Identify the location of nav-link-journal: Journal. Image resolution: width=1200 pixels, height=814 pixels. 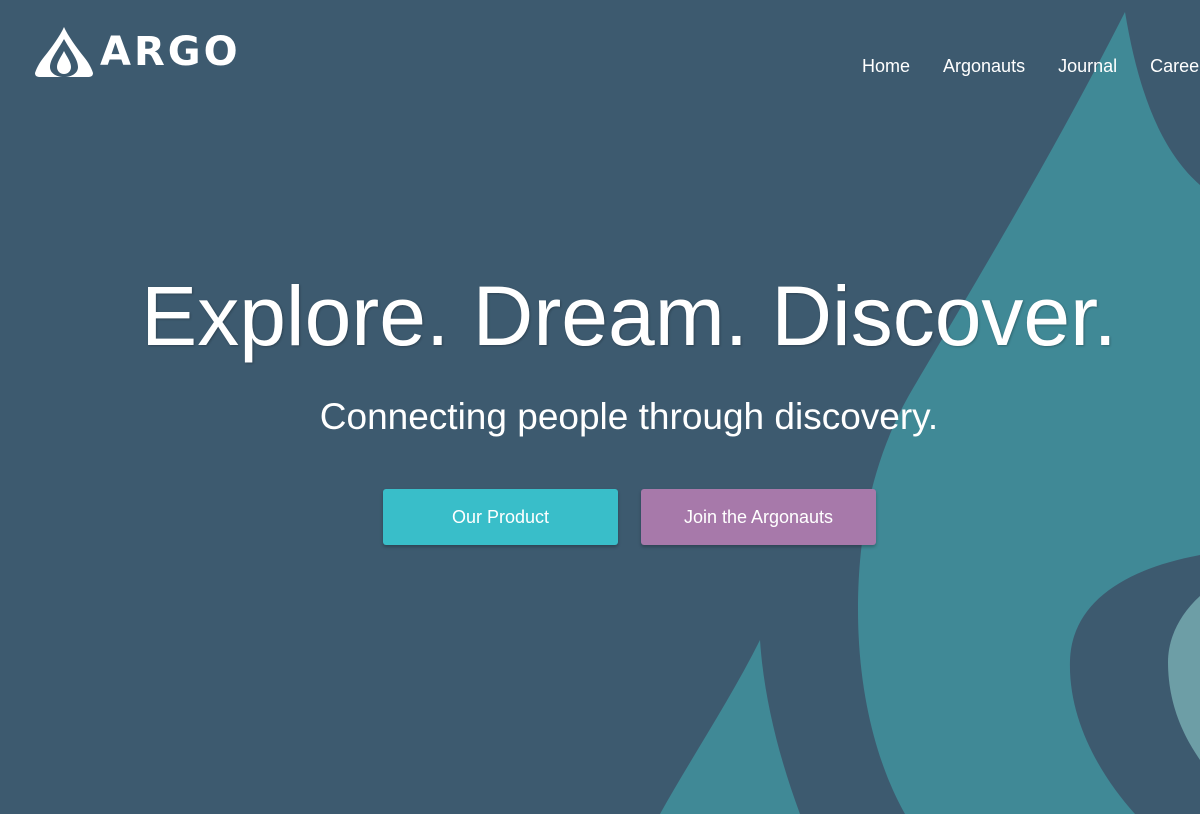
(1087, 66).